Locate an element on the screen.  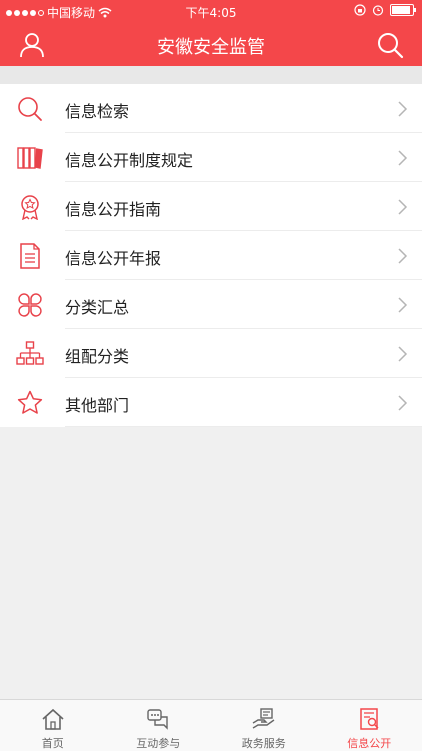
menu-item-label: 组配分类 is located at coordinates (97, 355).